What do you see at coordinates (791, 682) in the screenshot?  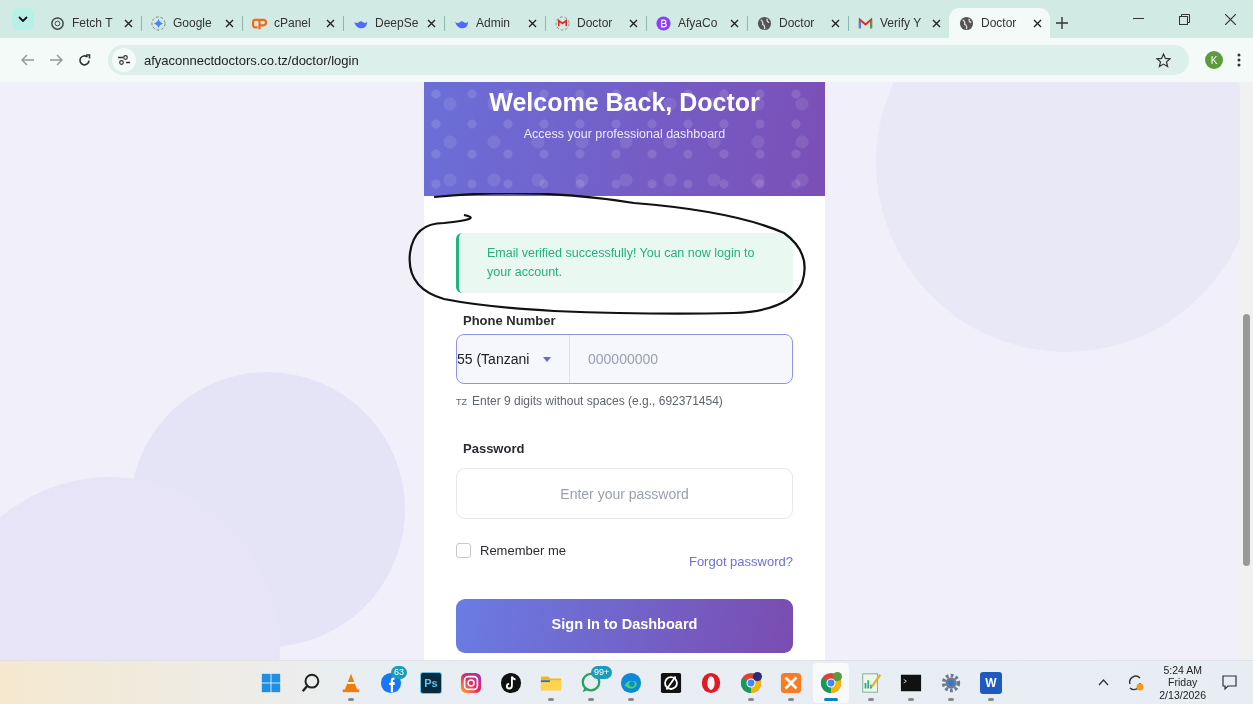 I see `xampp-logo-icon` at bounding box center [791, 682].